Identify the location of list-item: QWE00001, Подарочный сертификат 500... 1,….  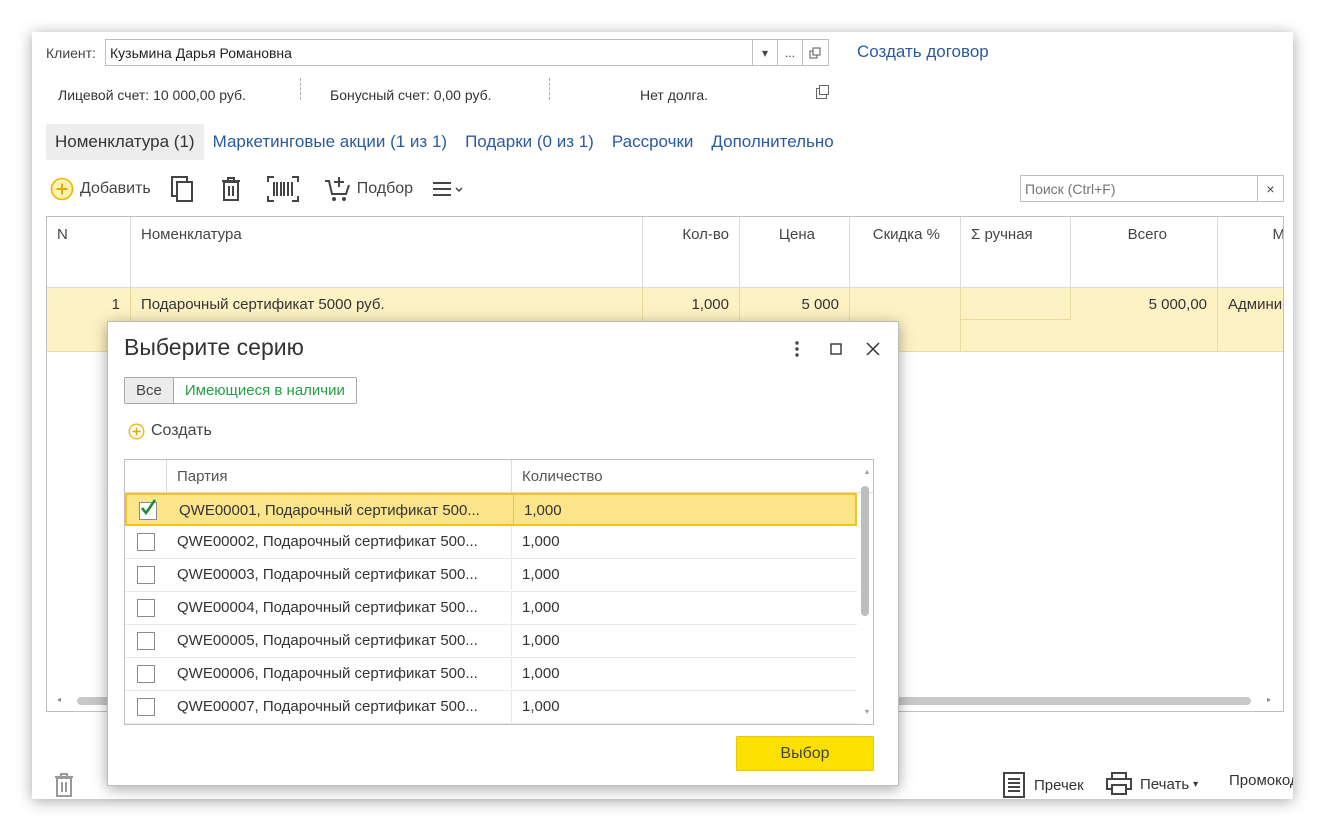
(491, 509).